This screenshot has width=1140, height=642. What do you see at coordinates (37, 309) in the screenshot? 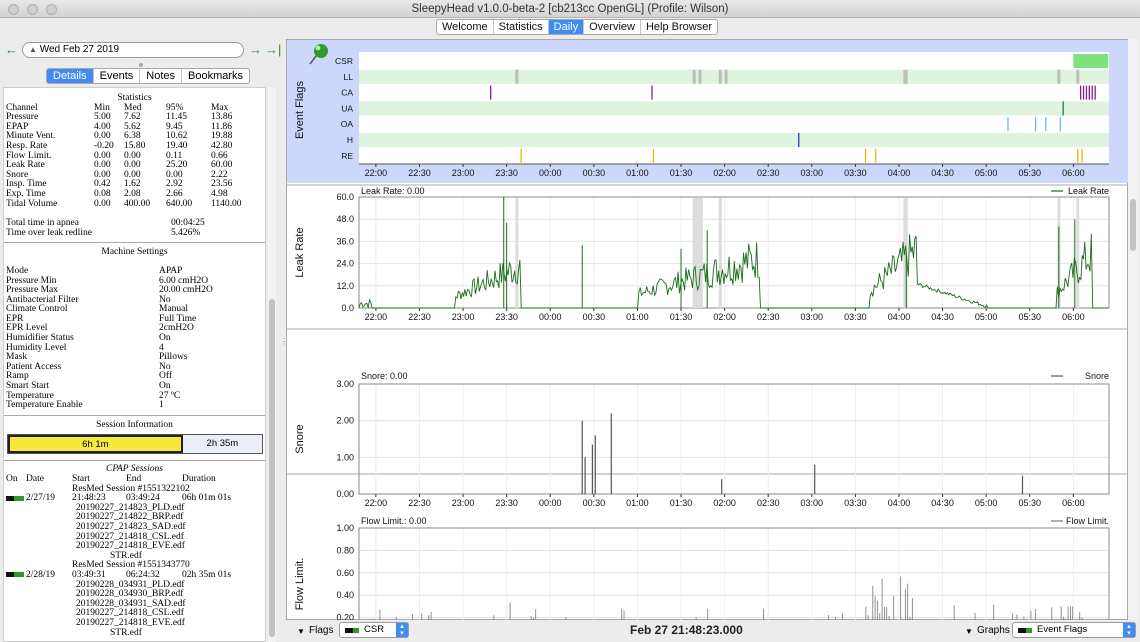
I see `setting-label: Climate Control` at bounding box center [37, 309].